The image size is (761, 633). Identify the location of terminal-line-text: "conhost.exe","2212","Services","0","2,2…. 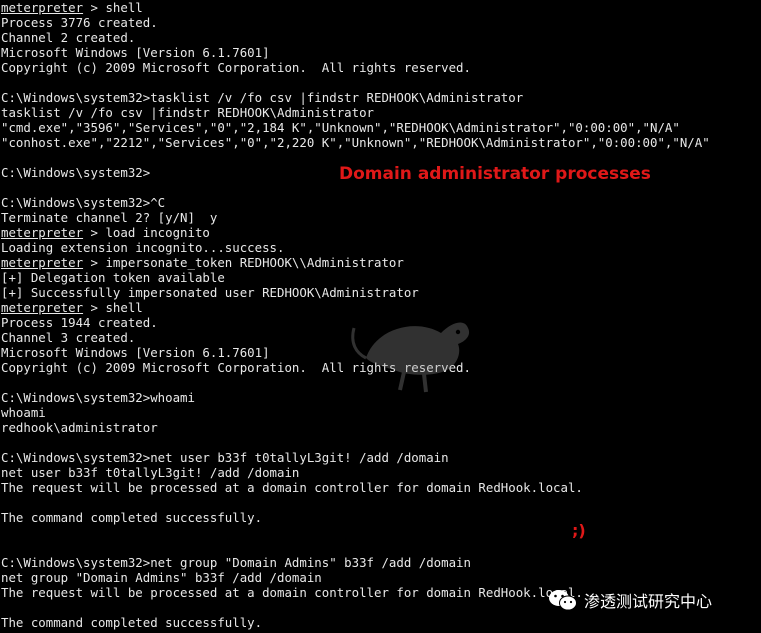
(355, 142).